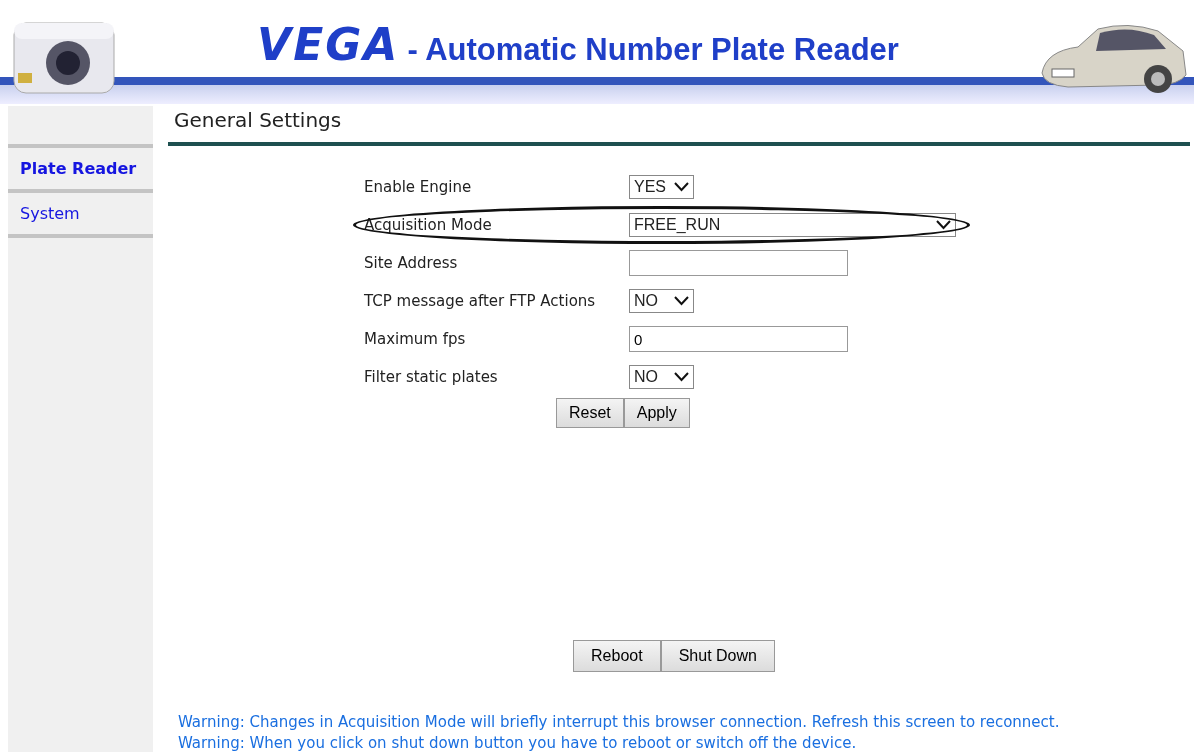 The width and height of the screenshot is (1194, 752). Describe the element at coordinates (717, 656) in the screenshot. I see `device-button: Shut Down` at that location.